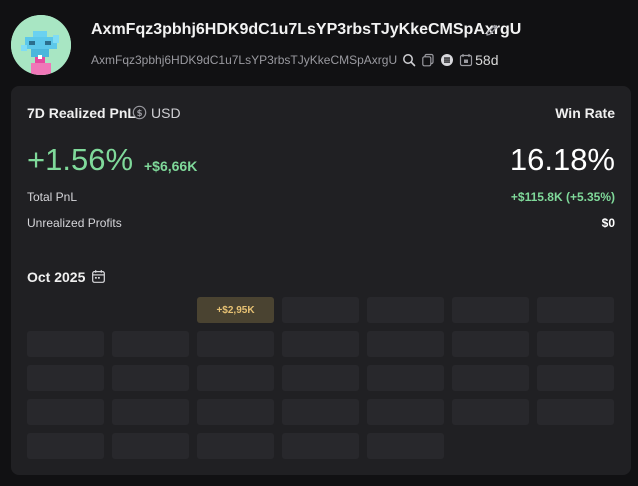 The height and width of the screenshot is (486, 638). What do you see at coordinates (235, 310) in the screenshot?
I see `calendar-day: +$2,95K` at bounding box center [235, 310].